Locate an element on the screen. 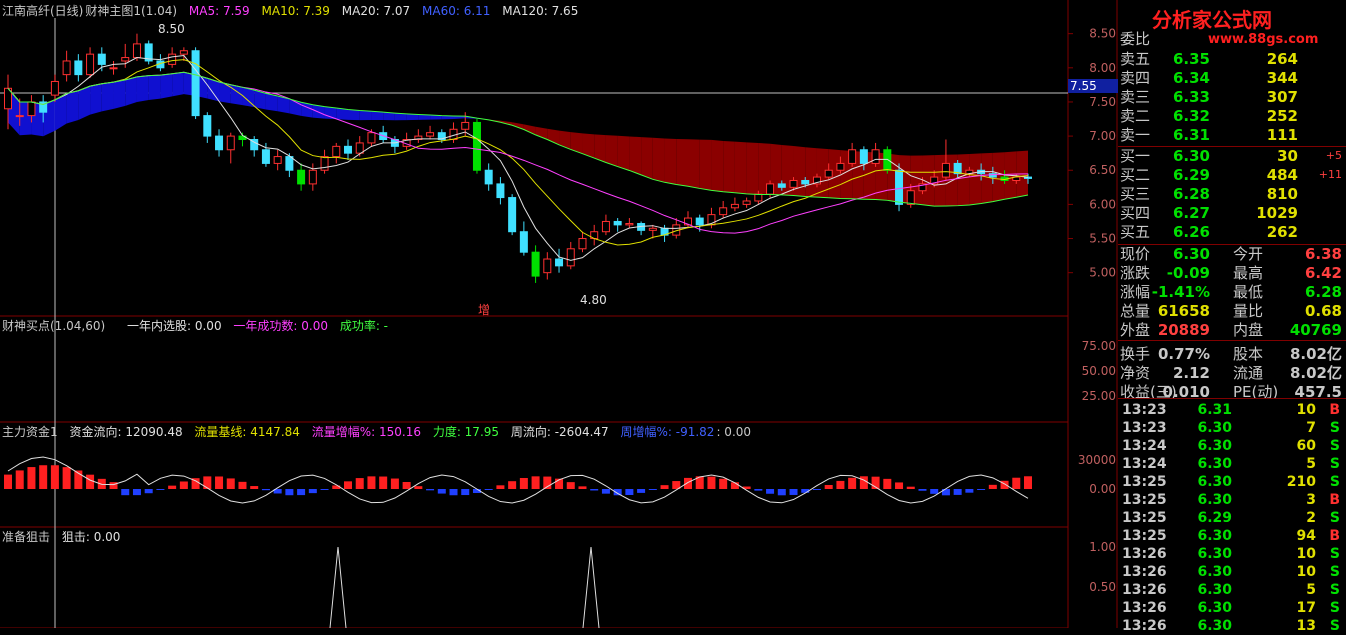 This screenshot has height=635, width=1346. stat-row: 净资 2.12 流通 8.02亿 is located at coordinates (1232, 373).